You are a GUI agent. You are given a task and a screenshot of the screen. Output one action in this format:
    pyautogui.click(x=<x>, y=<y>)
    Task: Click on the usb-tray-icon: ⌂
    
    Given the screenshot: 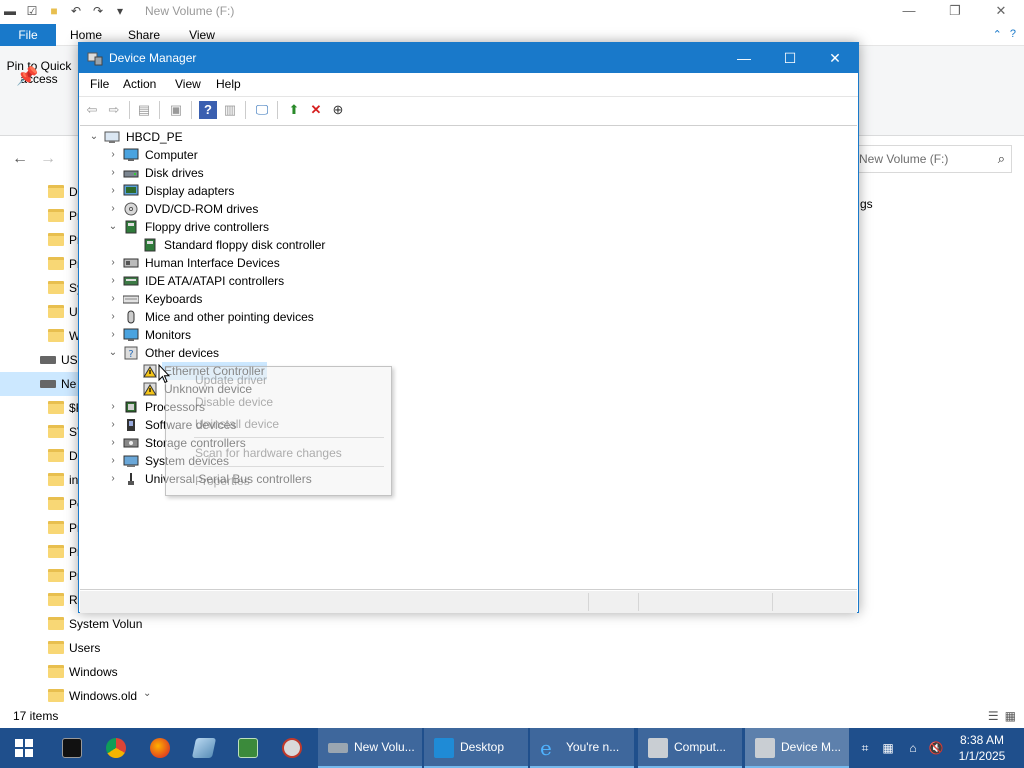 What is the action you would take?
    pyautogui.click(x=913, y=748)
    